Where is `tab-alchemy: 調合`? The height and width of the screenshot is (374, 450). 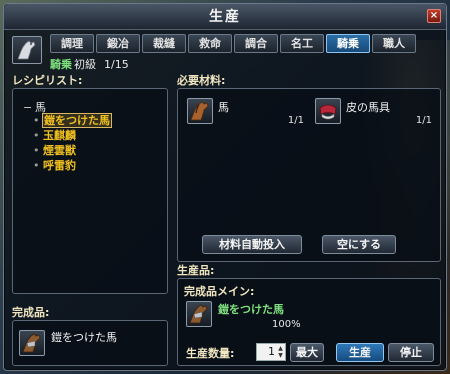 tab-alchemy: 調合 is located at coordinates (256, 43).